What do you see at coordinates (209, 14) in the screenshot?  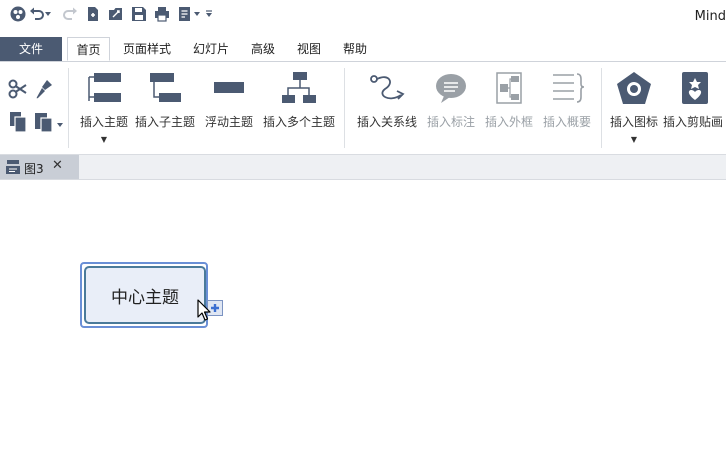 I see `customize-icon` at bounding box center [209, 14].